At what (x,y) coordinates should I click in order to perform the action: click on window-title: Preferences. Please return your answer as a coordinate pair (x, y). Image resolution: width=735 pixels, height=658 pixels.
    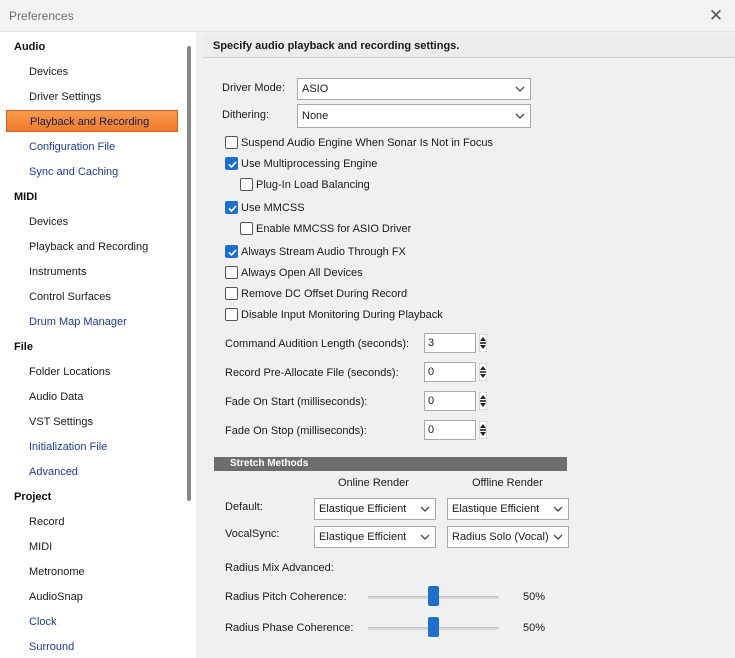
    Looking at the image, I should click on (41, 16).